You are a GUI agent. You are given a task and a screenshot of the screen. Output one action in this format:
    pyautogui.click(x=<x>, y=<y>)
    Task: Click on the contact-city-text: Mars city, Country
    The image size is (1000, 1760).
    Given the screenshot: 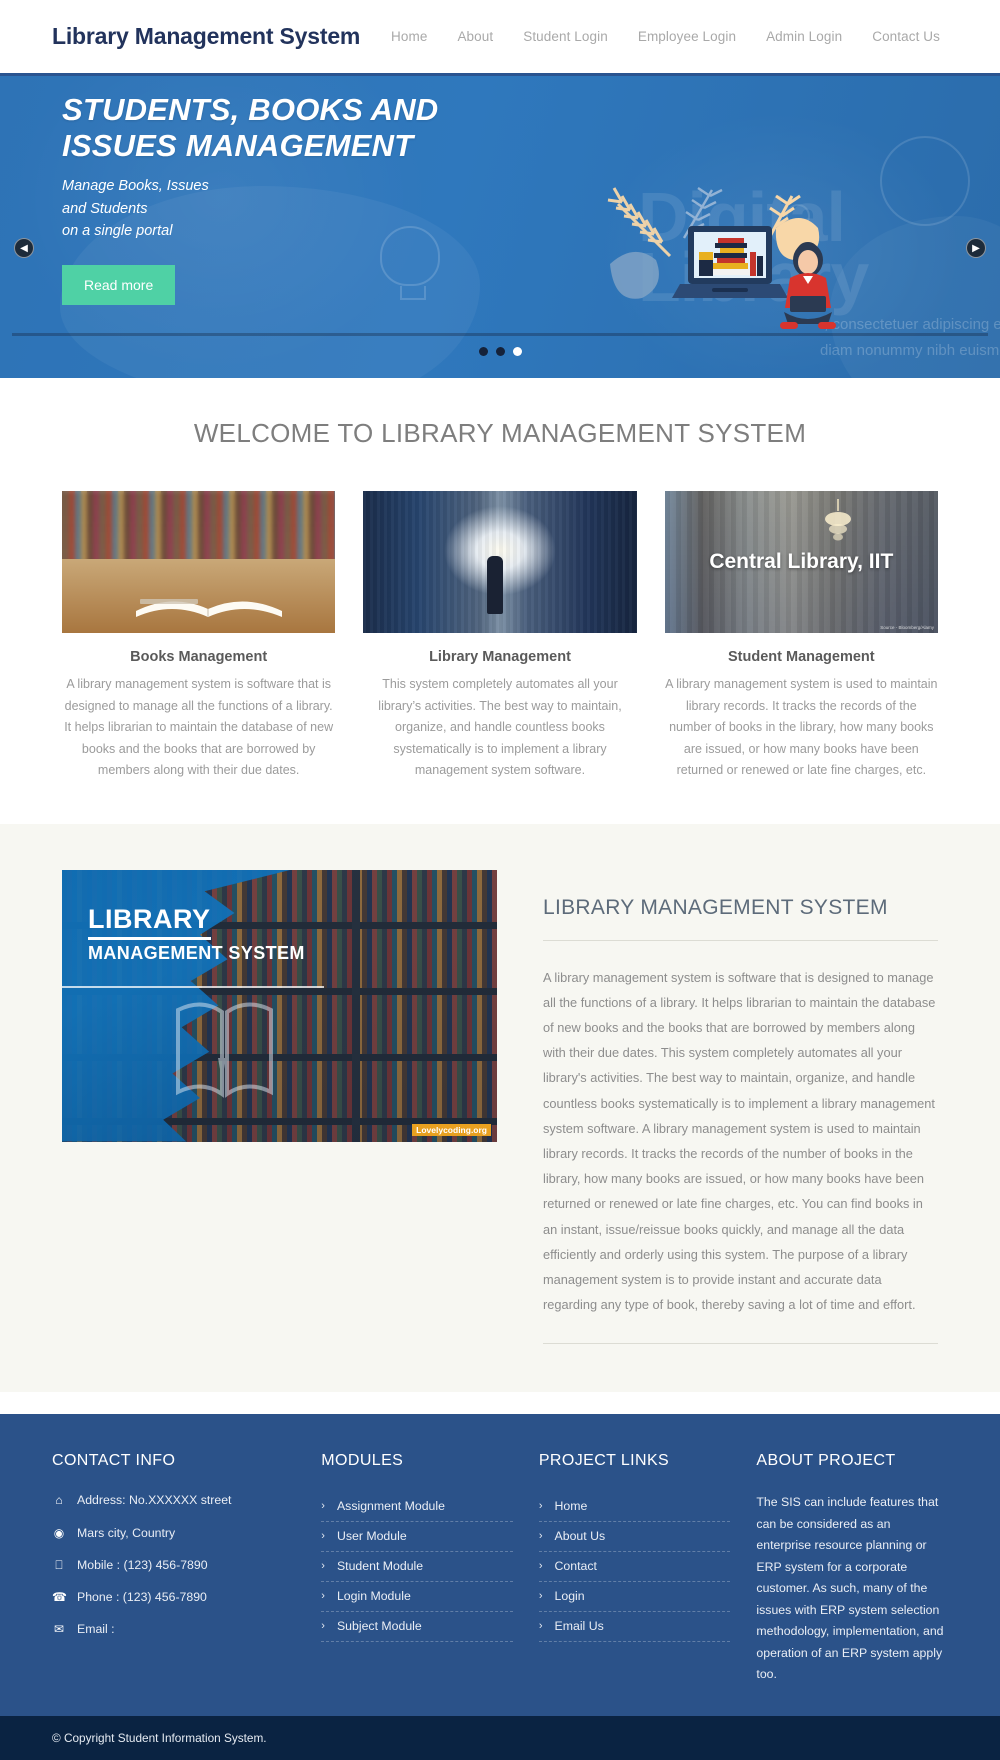 What is the action you would take?
    pyautogui.click(x=126, y=1532)
    